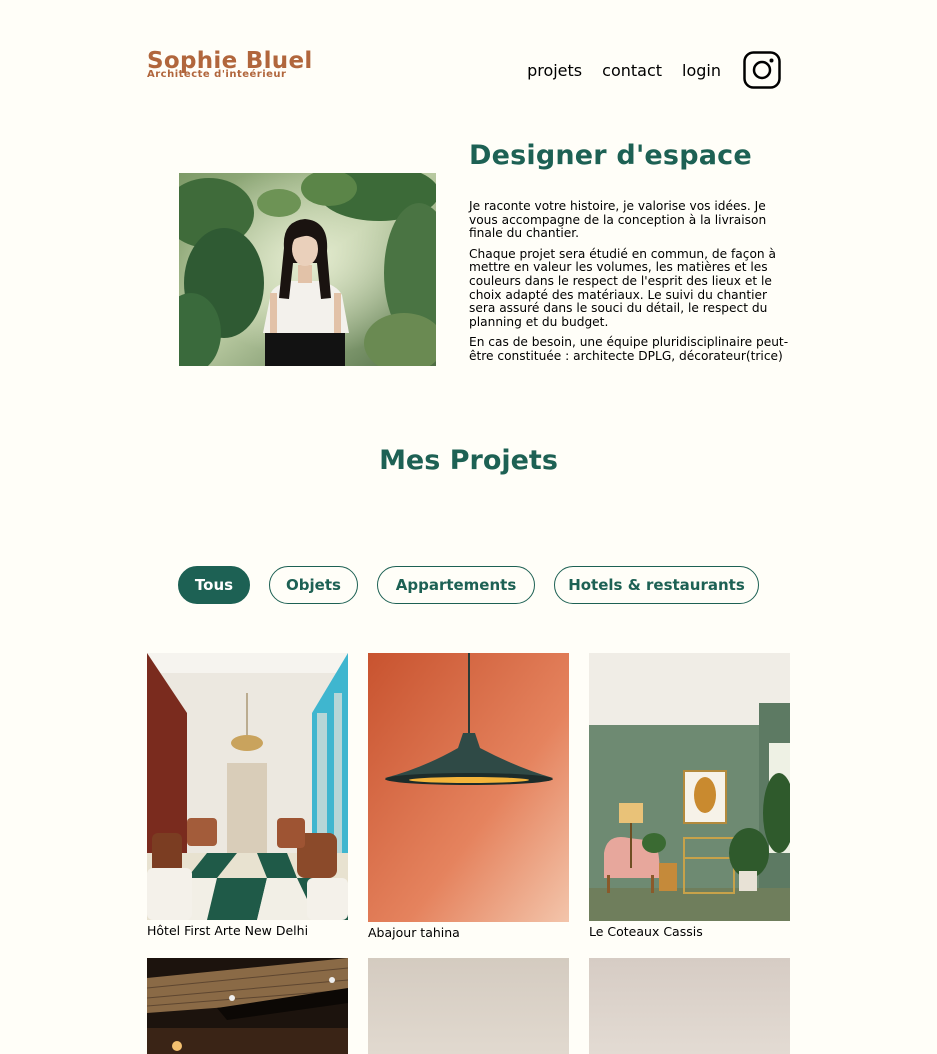 This screenshot has width=937, height=1054. I want to click on project-caption: Abajour tahina, so click(414, 932).